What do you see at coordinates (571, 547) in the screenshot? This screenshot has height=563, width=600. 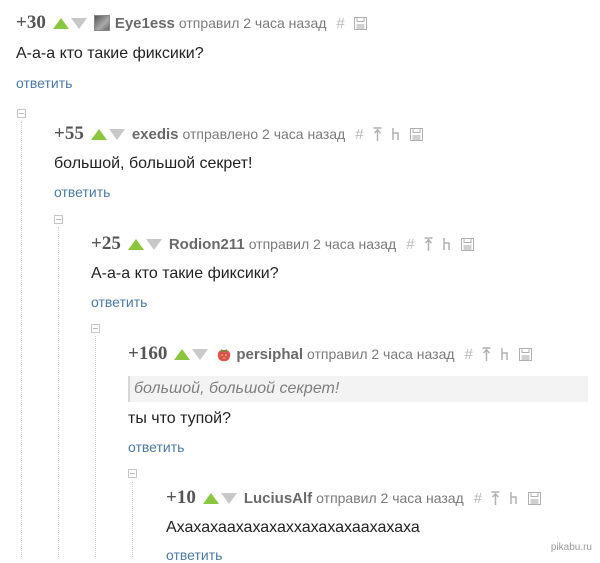 I see `watermark: pikabu.ru` at bounding box center [571, 547].